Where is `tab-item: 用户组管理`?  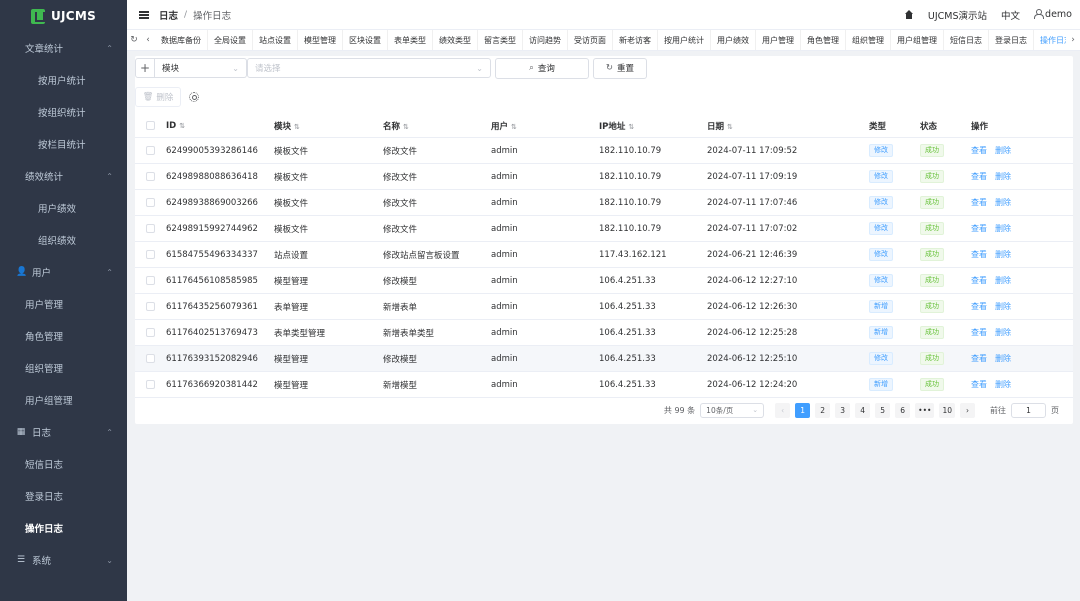
tab-item: 用户组管理 is located at coordinates (917, 40).